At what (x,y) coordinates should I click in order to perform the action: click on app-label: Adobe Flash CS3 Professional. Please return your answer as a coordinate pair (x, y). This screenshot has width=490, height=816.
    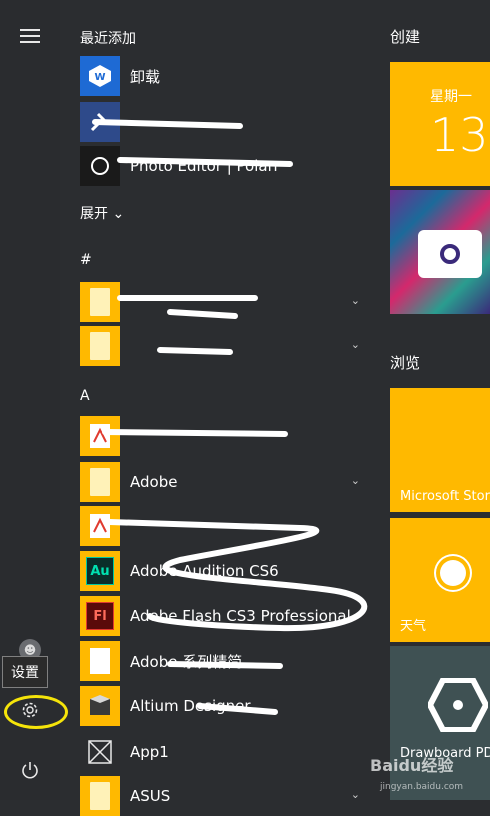
    Looking at the image, I should click on (240, 616).